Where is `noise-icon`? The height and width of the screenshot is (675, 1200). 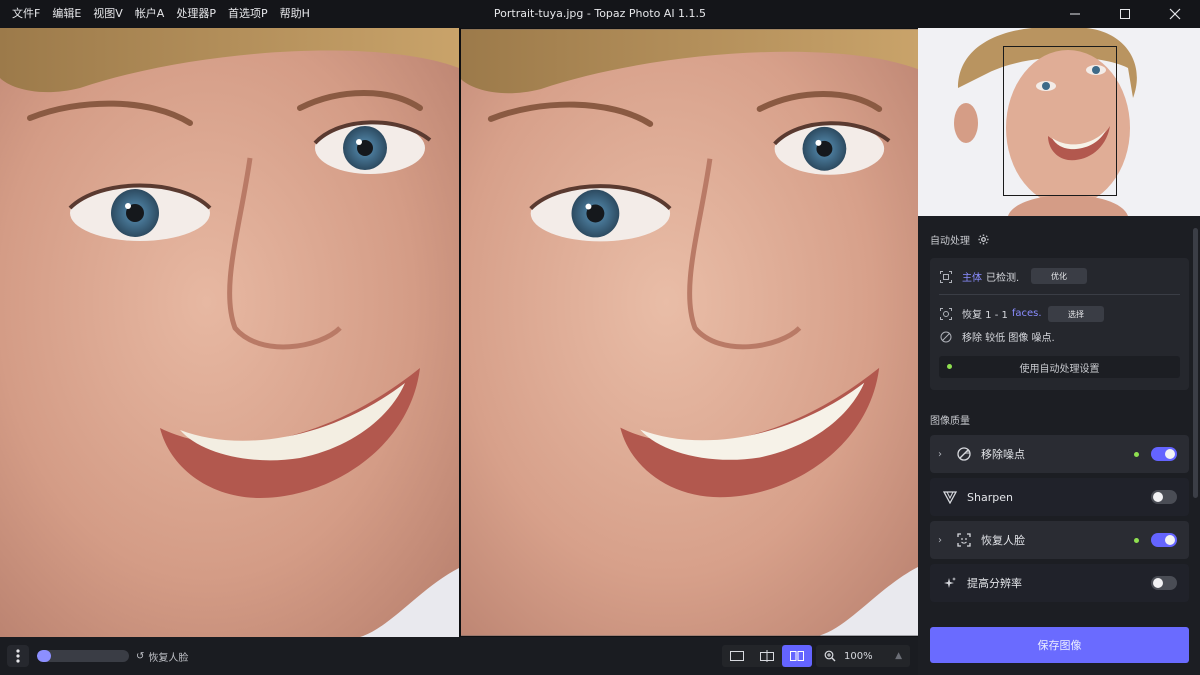 noise-icon is located at coordinates (946, 337).